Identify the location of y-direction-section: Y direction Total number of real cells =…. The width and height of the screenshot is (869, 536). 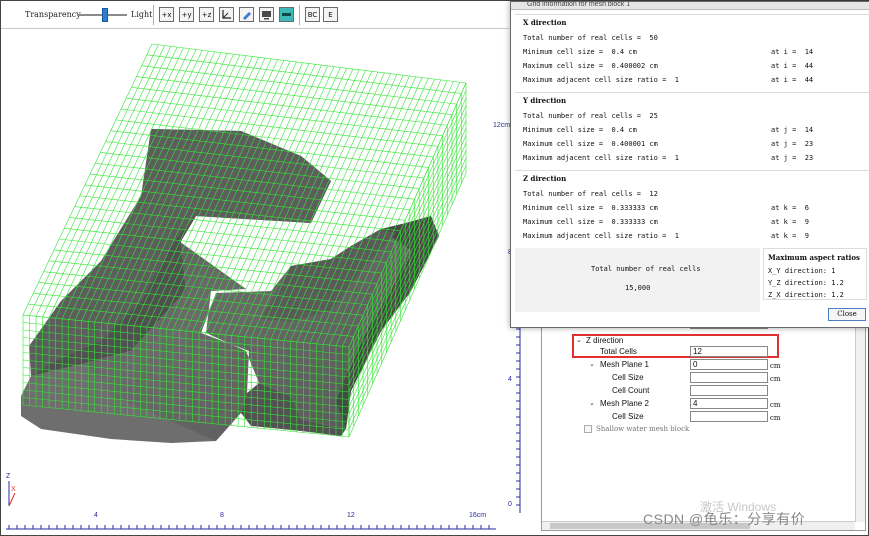
(692, 131).